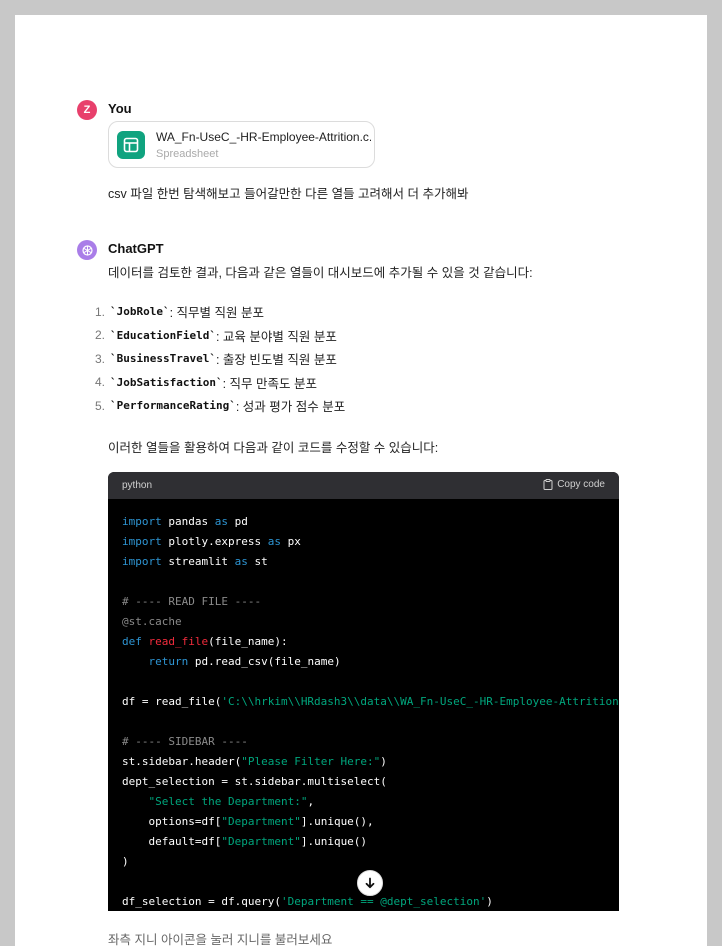 This screenshot has height=946, width=722. Describe the element at coordinates (311, 761) in the screenshot. I see `code-token: "Please Filter Here:"` at that location.